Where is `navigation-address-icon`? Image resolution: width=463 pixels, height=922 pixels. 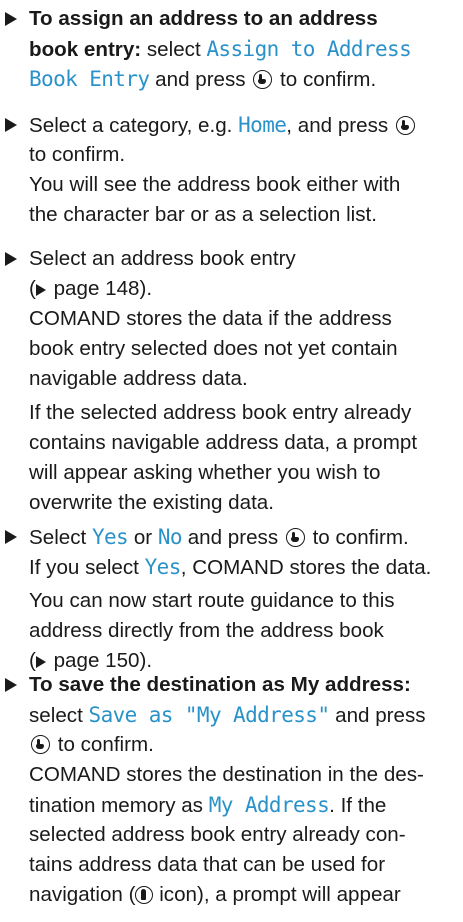
navigation-address-icon is located at coordinates (144, 895).